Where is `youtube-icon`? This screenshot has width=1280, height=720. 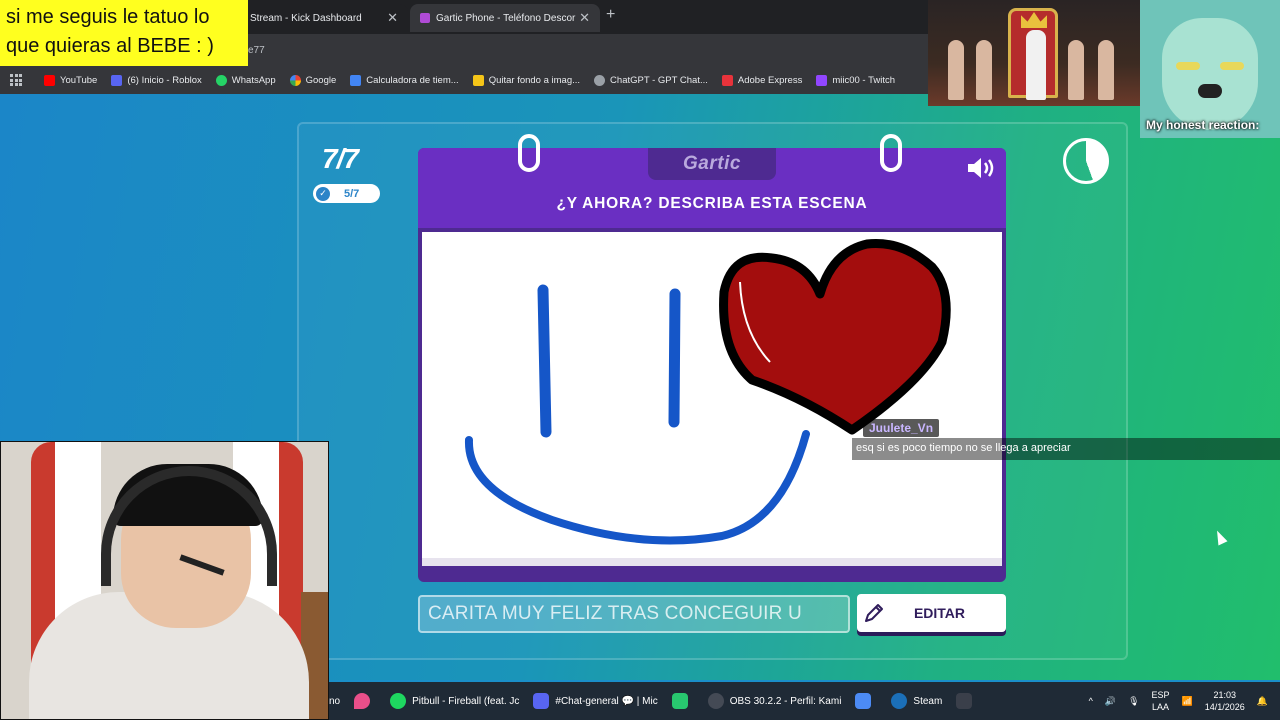
youtube-icon is located at coordinates (49, 80).